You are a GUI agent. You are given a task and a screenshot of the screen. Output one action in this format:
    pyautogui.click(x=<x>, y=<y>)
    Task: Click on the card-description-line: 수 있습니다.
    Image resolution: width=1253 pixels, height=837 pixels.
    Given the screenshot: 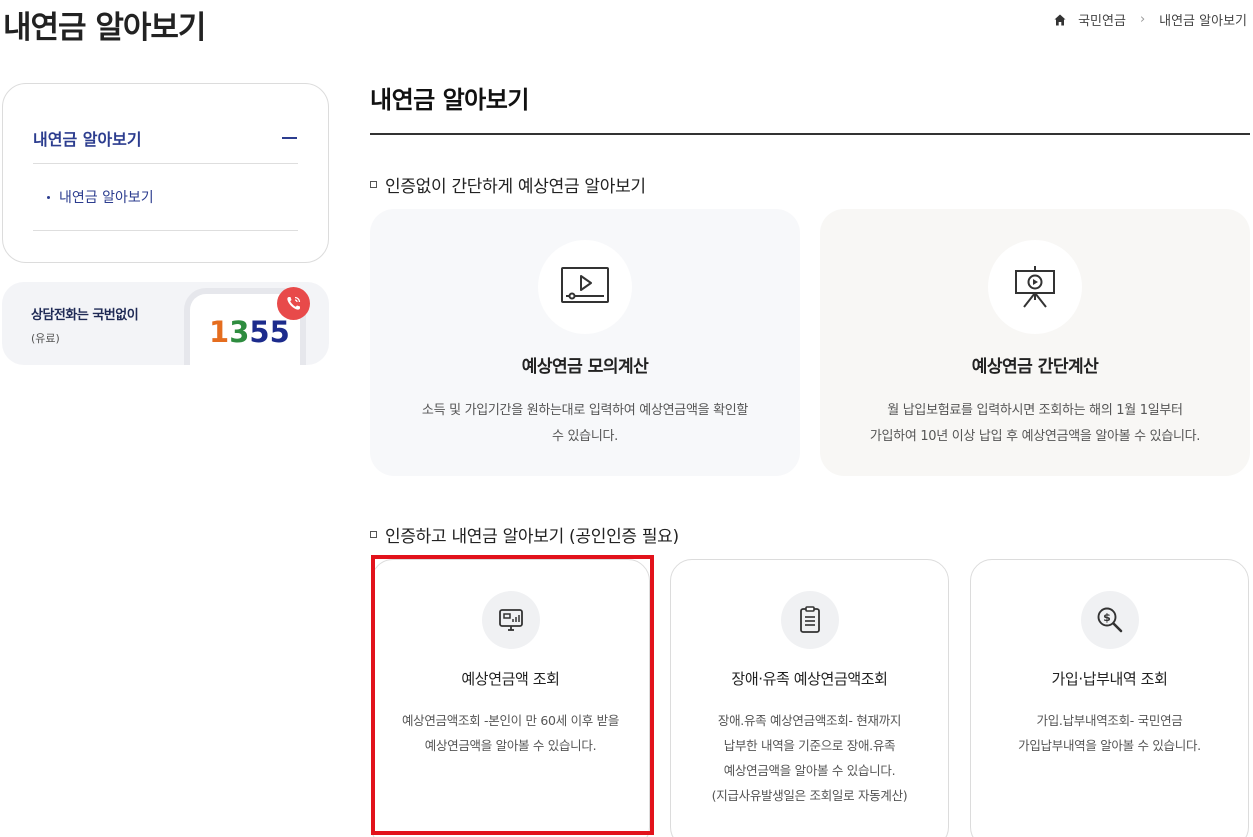 What is the action you would take?
    pyautogui.click(x=585, y=436)
    